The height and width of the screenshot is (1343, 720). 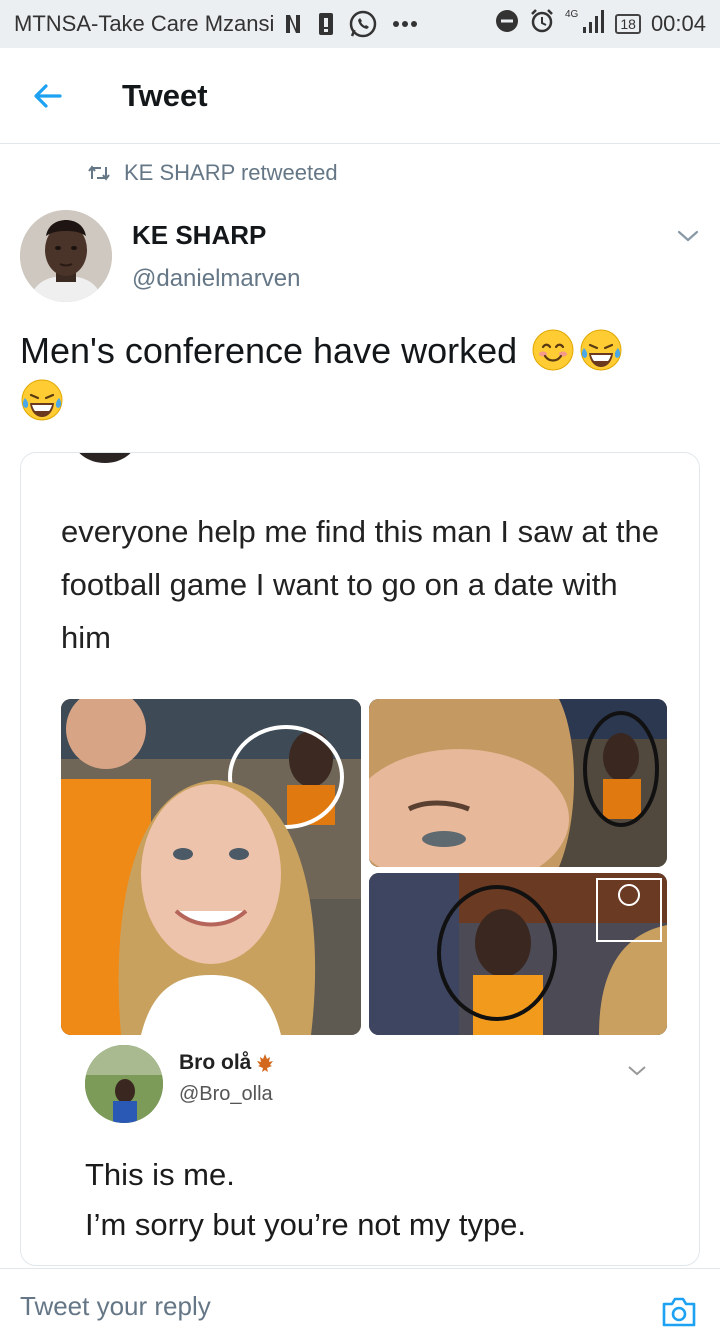 I want to click on clock: 00:04, so click(x=678, y=23).